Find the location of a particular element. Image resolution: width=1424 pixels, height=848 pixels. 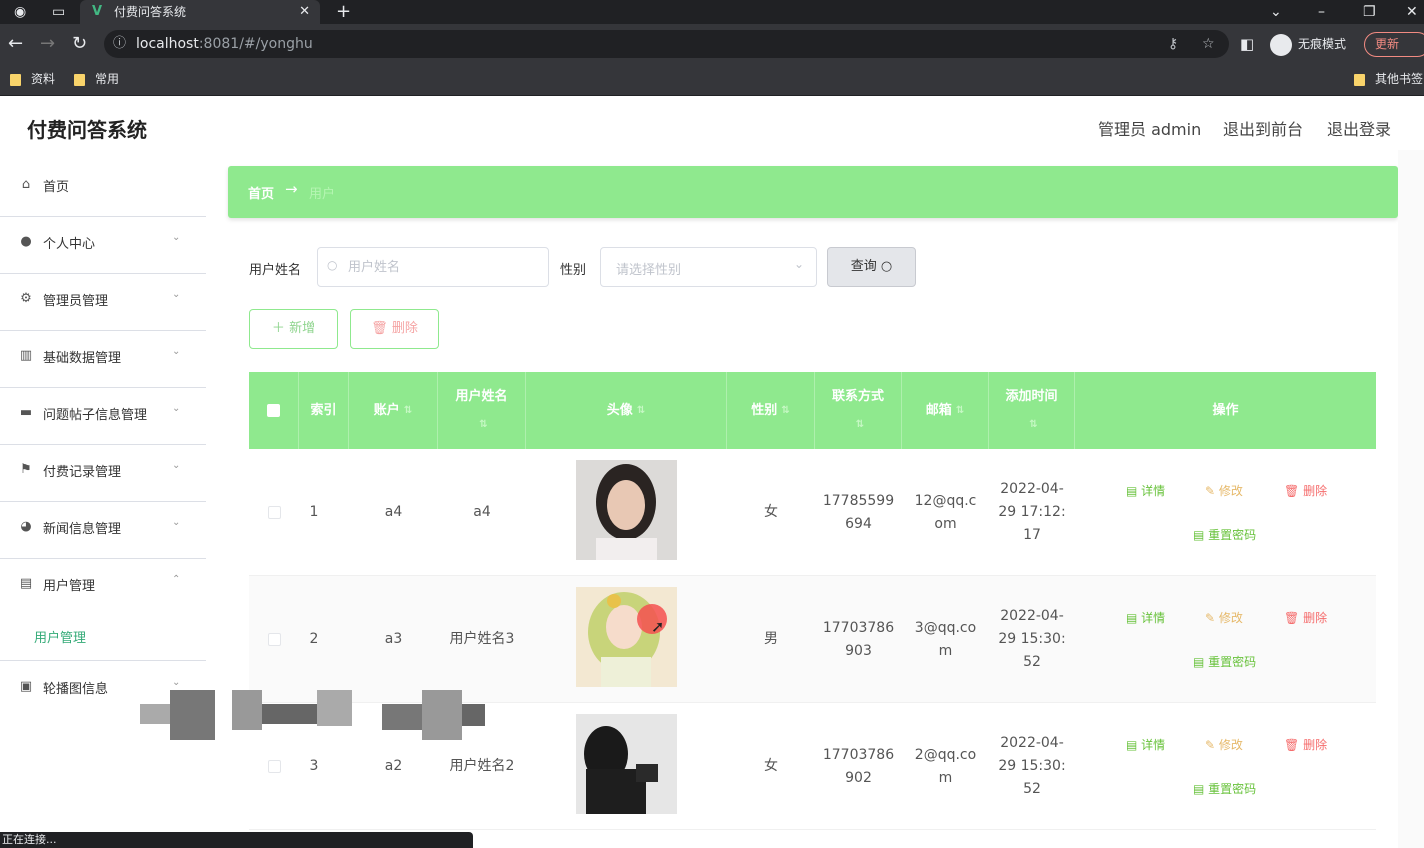

cell-email: 2@qq.co m is located at coordinates (945, 766).